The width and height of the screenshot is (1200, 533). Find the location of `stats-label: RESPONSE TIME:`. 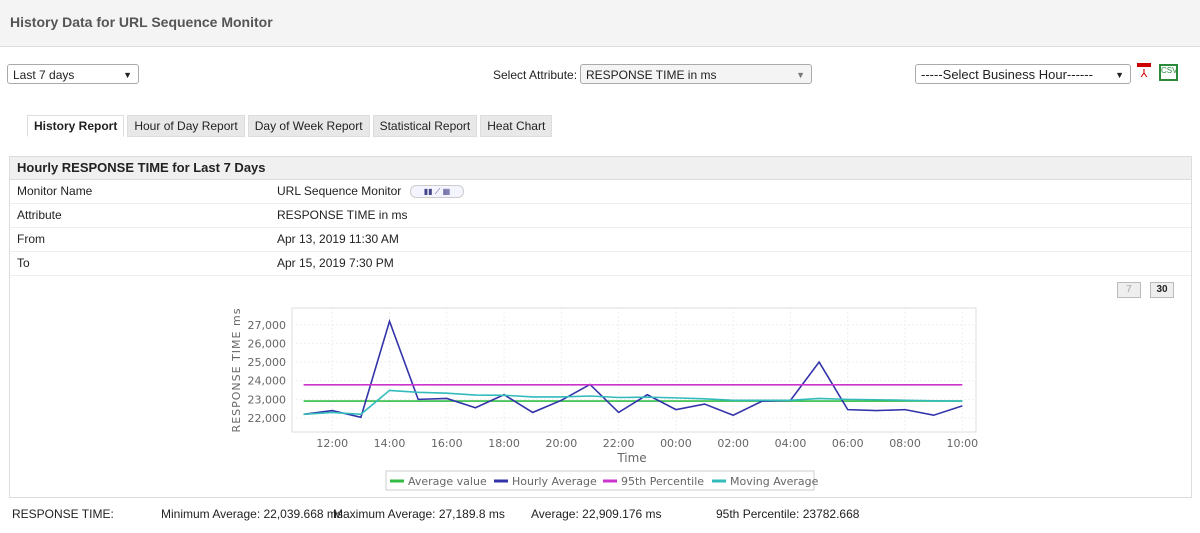

stats-label: RESPONSE TIME: is located at coordinates (63, 514).